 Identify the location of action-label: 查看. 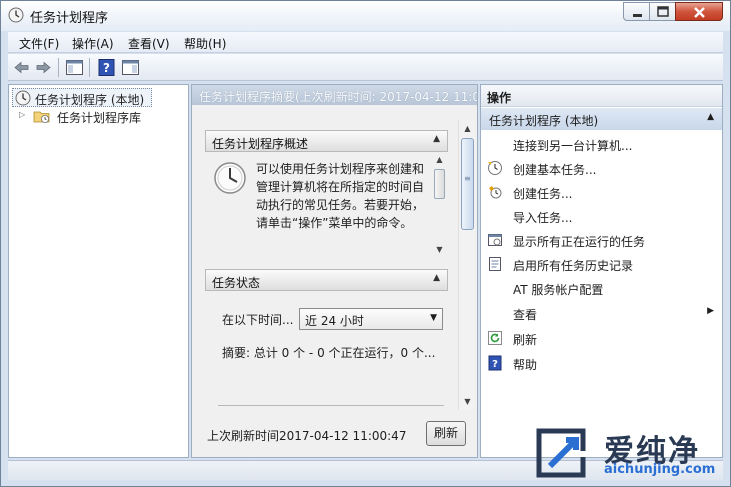
(525, 315).